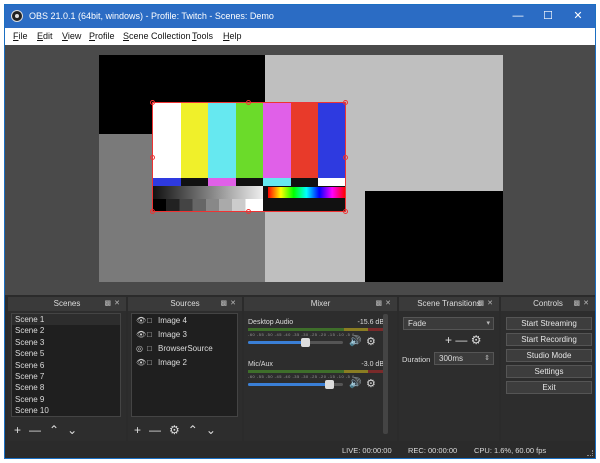  What do you see at coordinates (433, 450) in the screenshot?
I see `rec-time: REC: 00:00:00` at bounding box center [433, 450].